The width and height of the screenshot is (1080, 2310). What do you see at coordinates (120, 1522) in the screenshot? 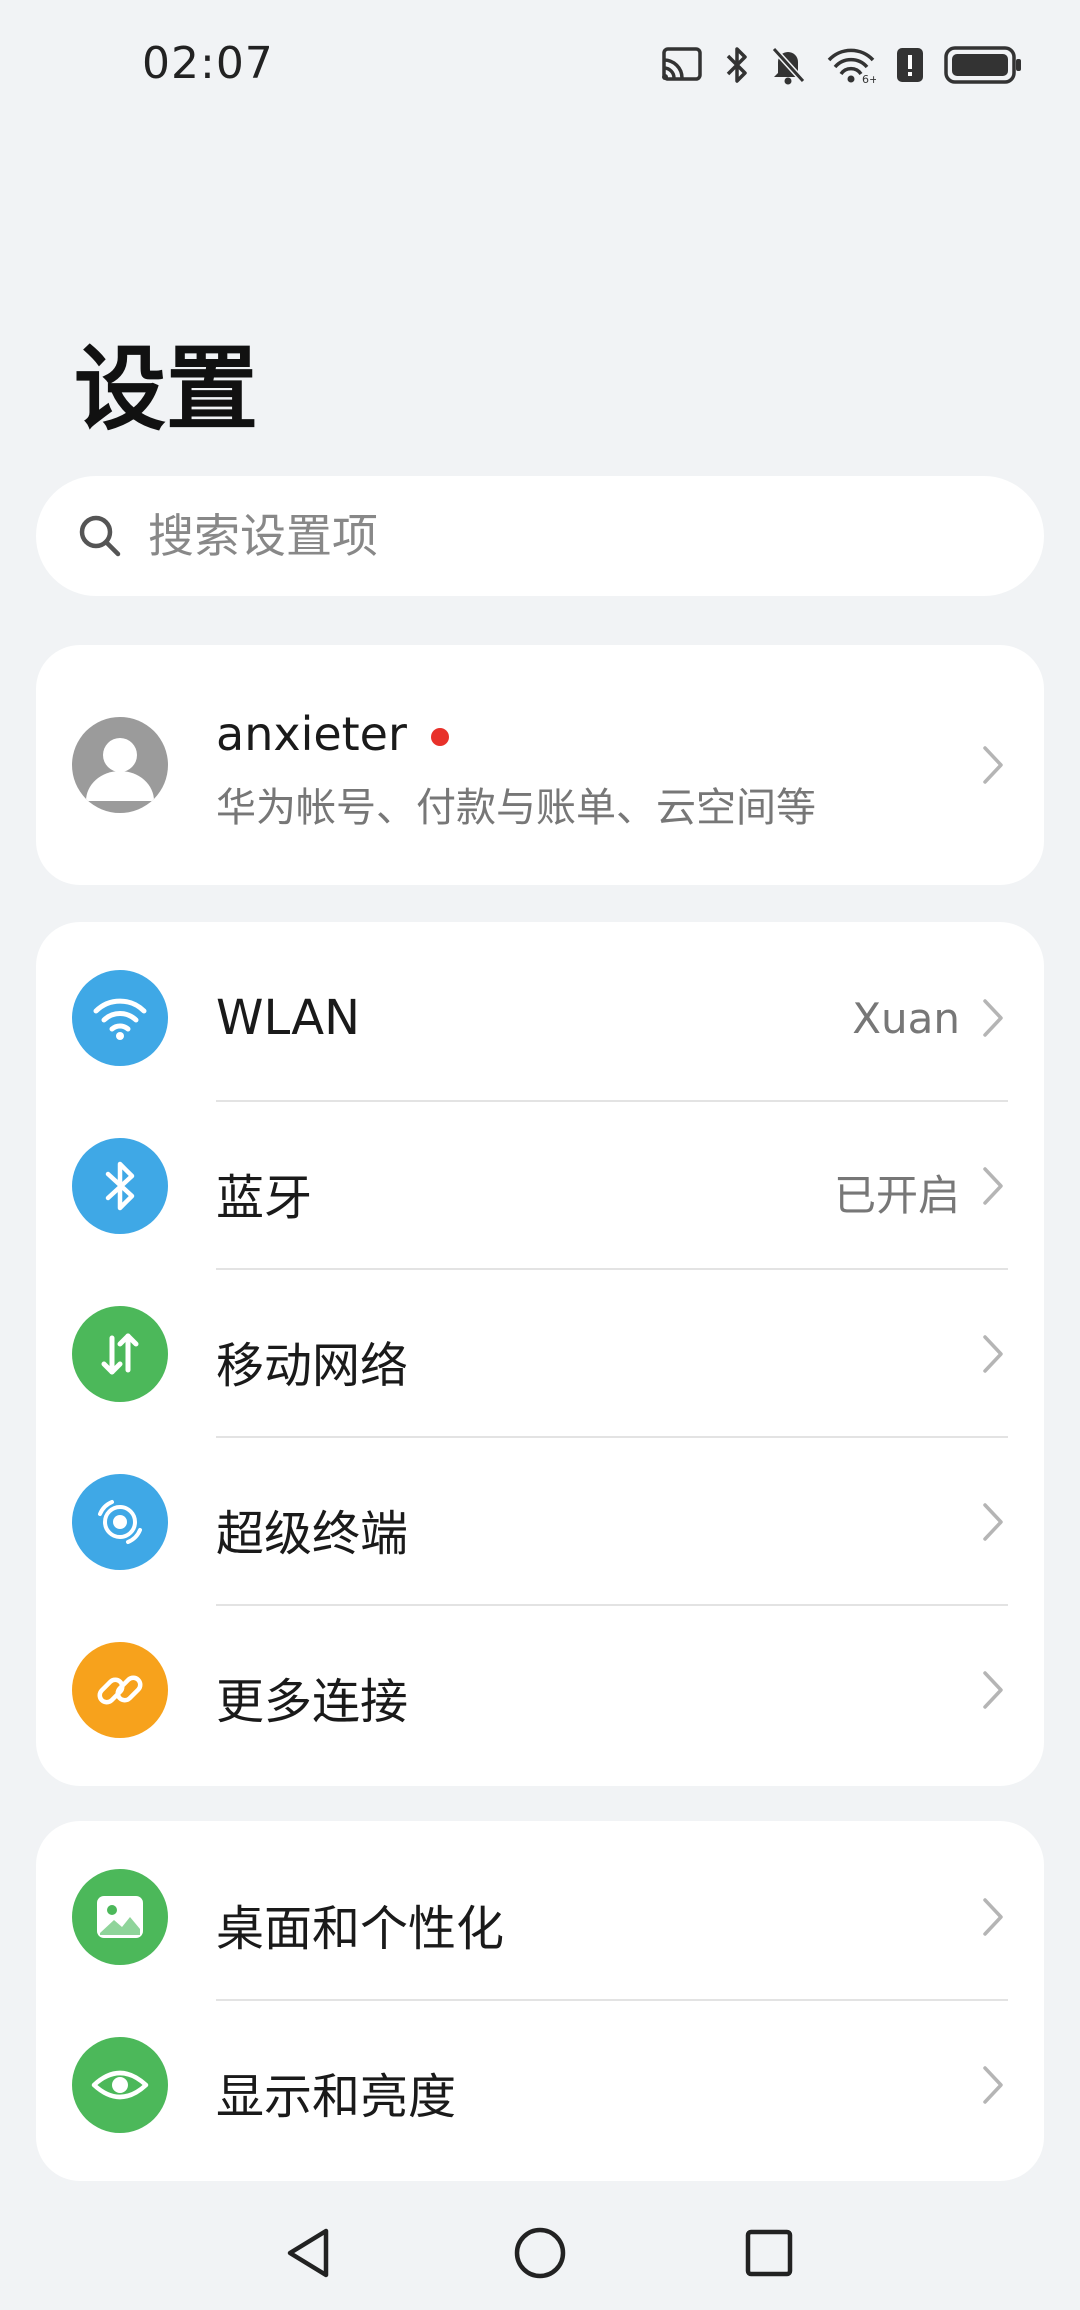
I see `super-device-icon` at bounding box center [120, 1522].